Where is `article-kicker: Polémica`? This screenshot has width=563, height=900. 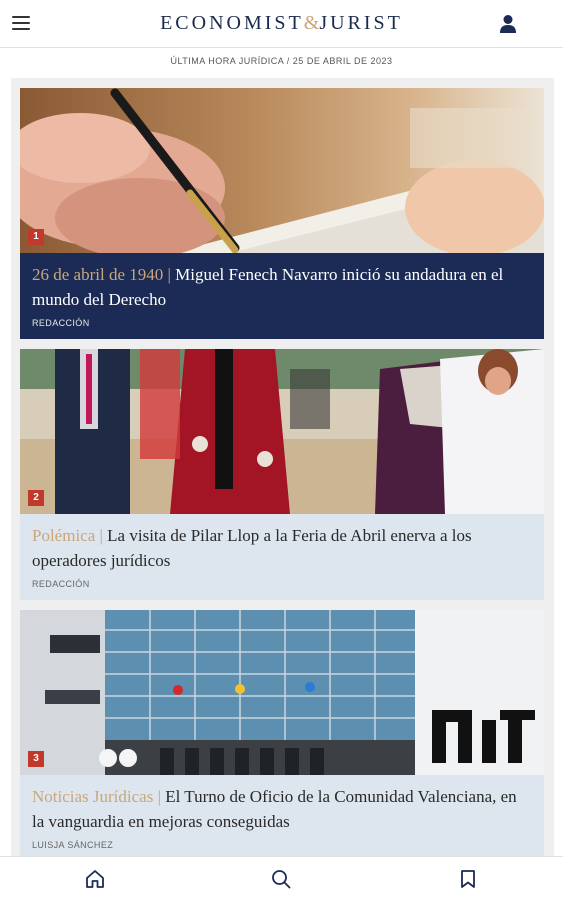 article-kicker: Polémica is located at coordinates (64, 535).